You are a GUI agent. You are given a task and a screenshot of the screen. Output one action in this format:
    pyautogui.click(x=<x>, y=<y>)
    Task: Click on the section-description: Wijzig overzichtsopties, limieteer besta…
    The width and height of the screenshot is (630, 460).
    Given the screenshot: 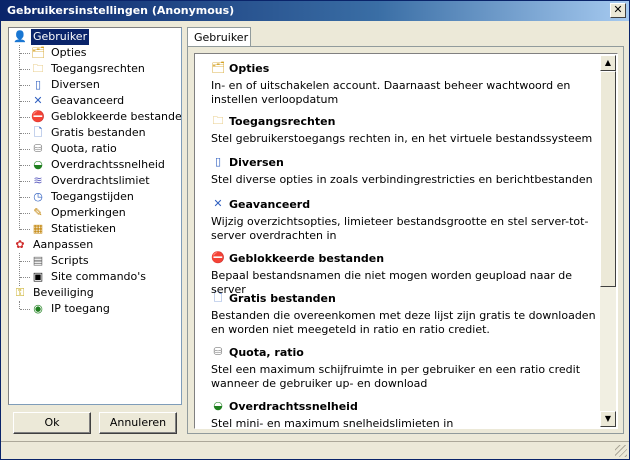 What is the action you would take?
    pyautogui.click(x=400, y=228)
    